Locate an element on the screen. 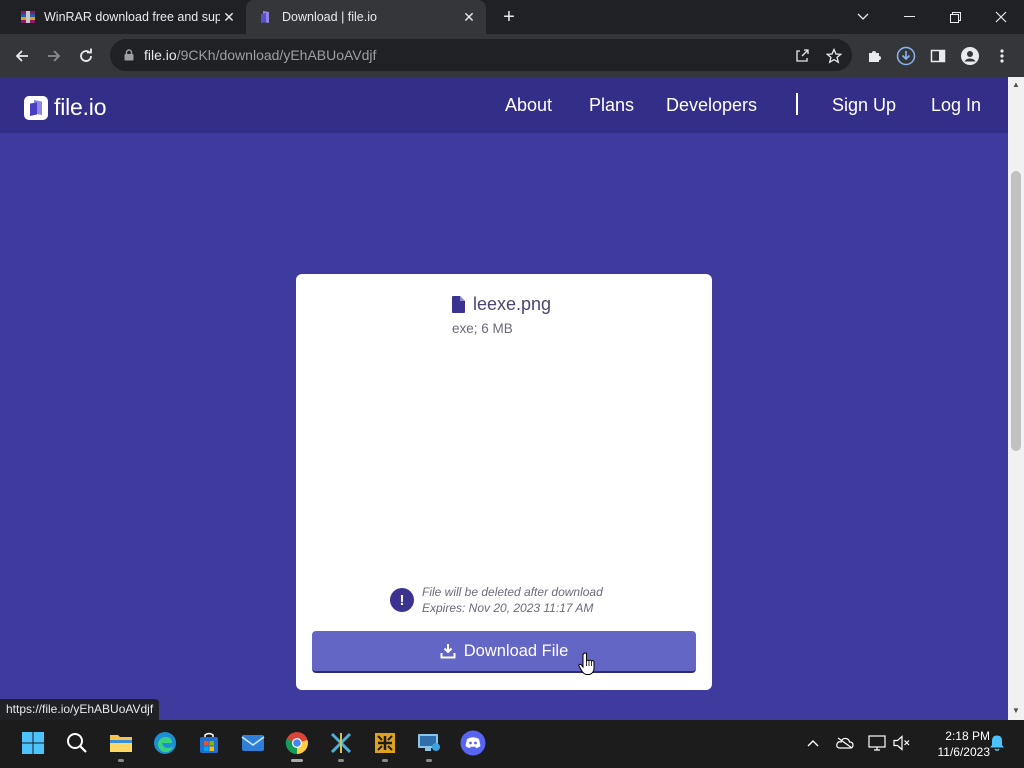  edge-icon is located at coordinates (165, 743).